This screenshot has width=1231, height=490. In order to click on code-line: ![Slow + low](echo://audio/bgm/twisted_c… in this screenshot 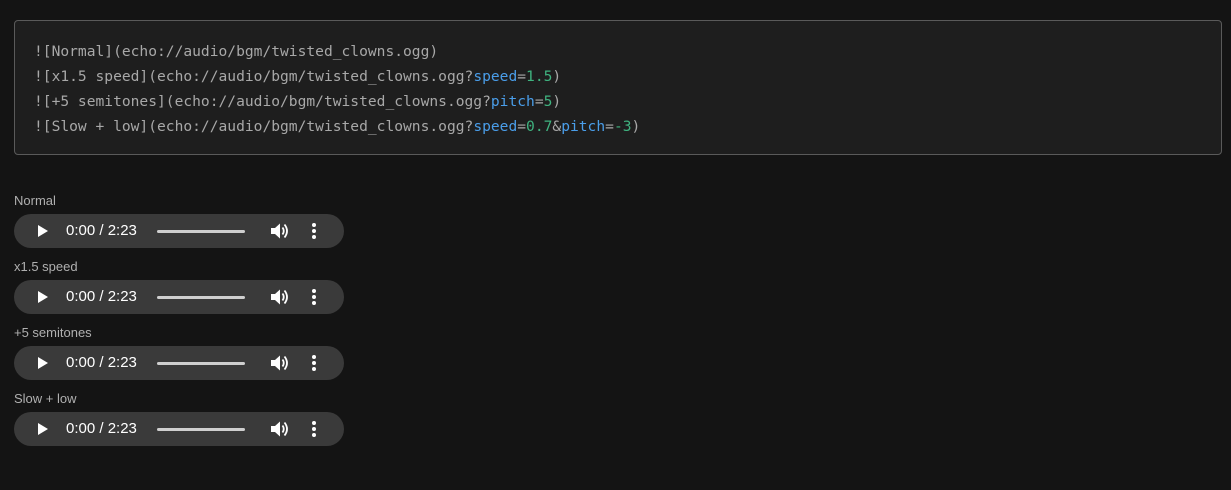, I will do `click(627, 126)`.